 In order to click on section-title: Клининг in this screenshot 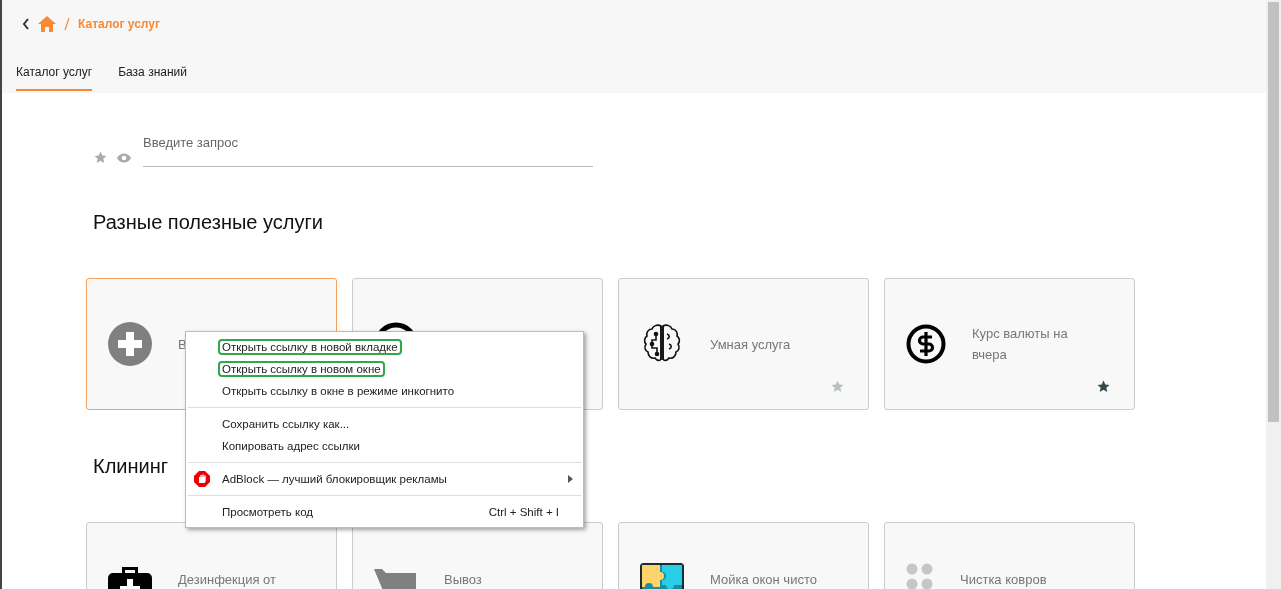, I will do `click(131, 466)`.